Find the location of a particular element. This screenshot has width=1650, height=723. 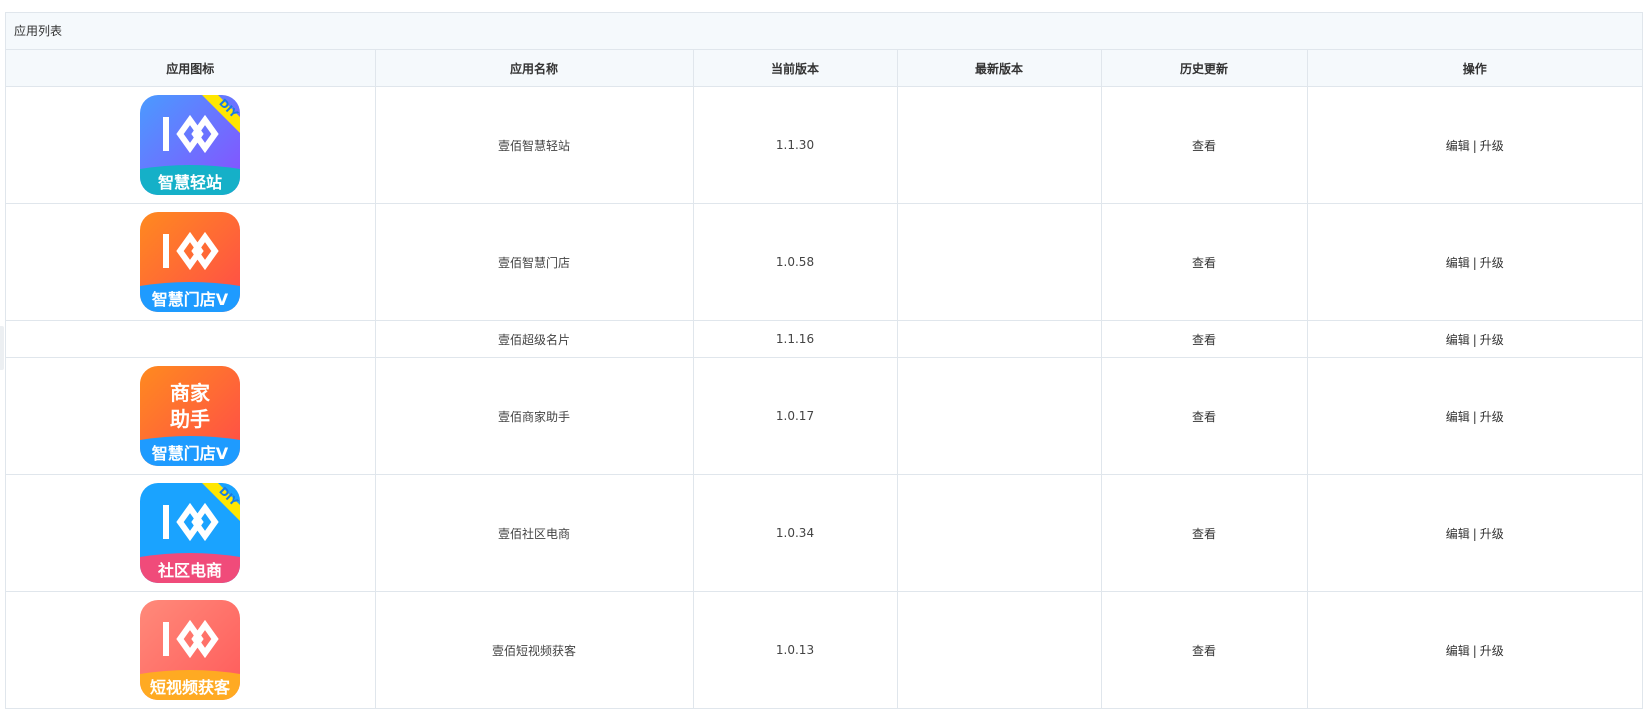

app-icon-cell: 社区电商 DIY is located at coordinates (191, 533).